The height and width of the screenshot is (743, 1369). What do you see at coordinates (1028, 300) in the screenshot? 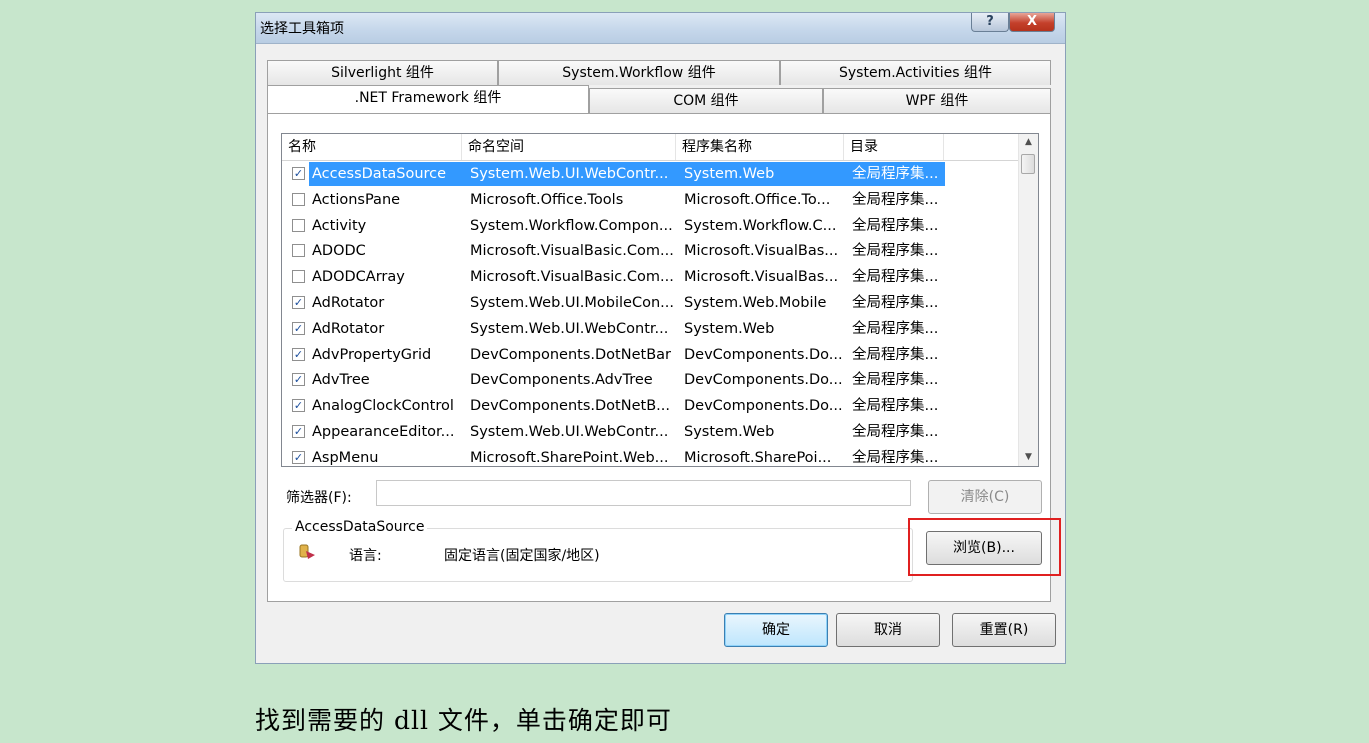
I see `vertical-scrollbar: ▲ ▼` at bounding box center [1028, 300].